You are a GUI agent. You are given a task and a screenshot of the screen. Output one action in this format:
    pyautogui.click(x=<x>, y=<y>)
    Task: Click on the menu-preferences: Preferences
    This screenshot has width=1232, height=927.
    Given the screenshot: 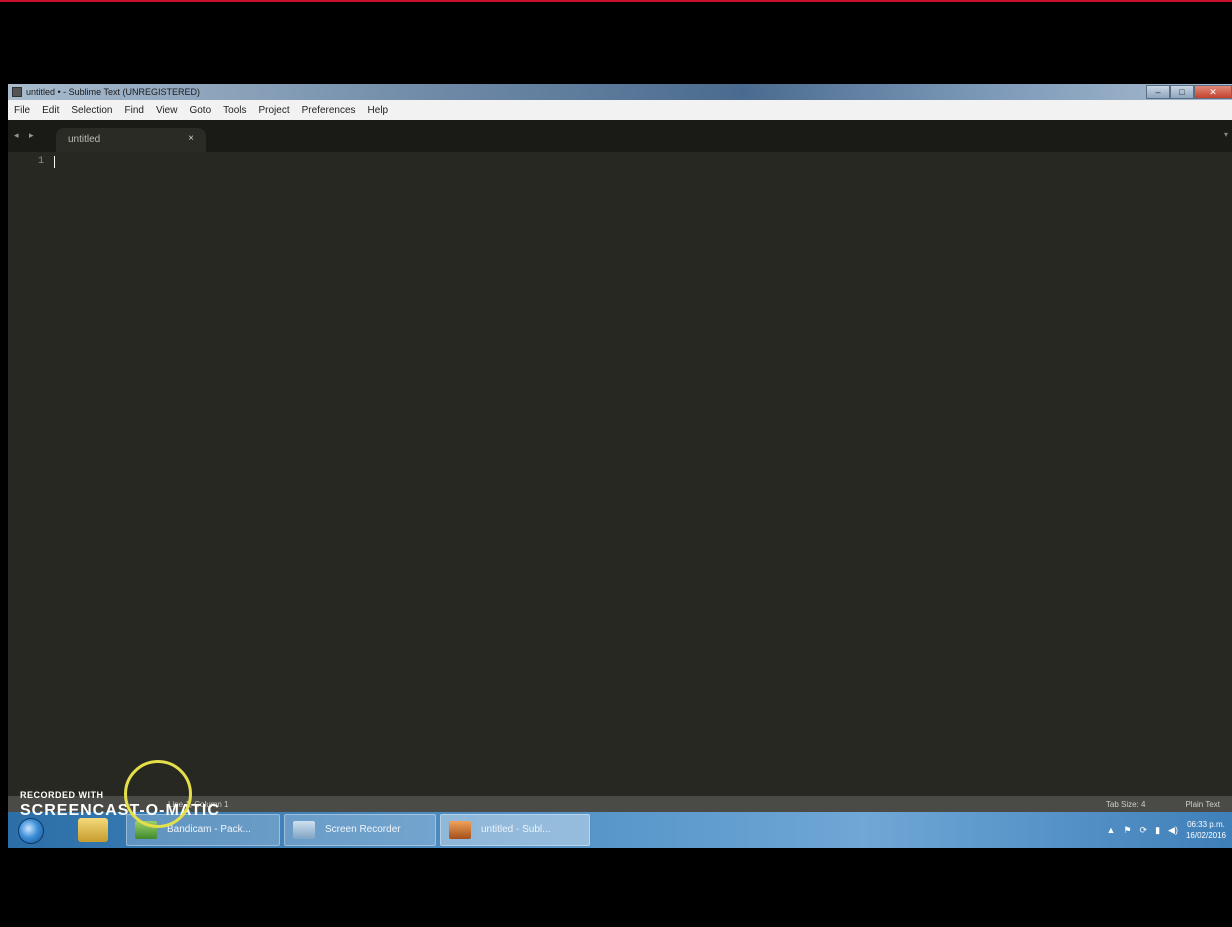 What is the action you would take?
    pyautogui.click(x=329, y=110)
    